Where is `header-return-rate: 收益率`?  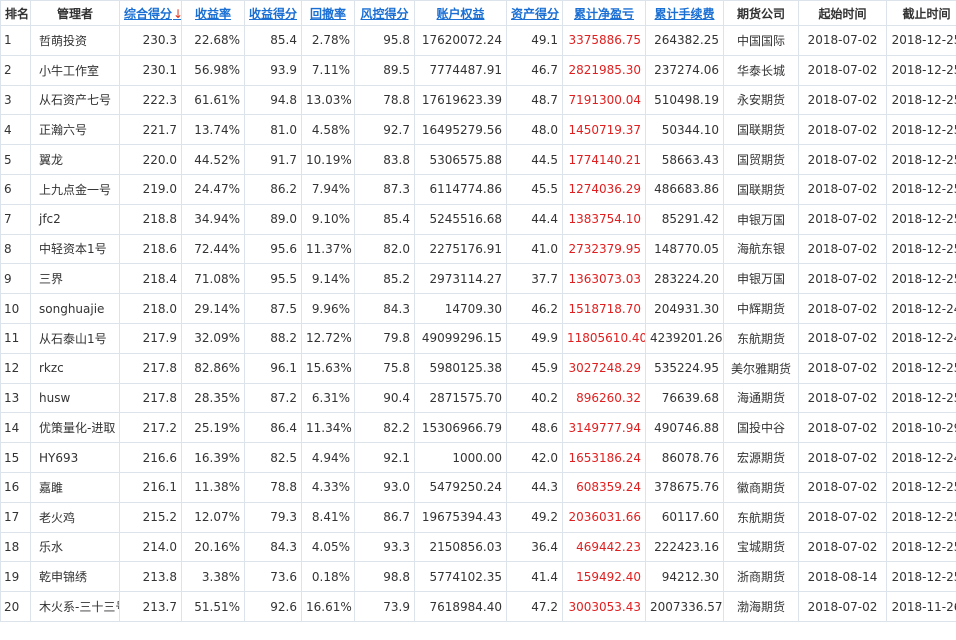 header-return-rate: 收益率 is located at coordinates (213, 13).